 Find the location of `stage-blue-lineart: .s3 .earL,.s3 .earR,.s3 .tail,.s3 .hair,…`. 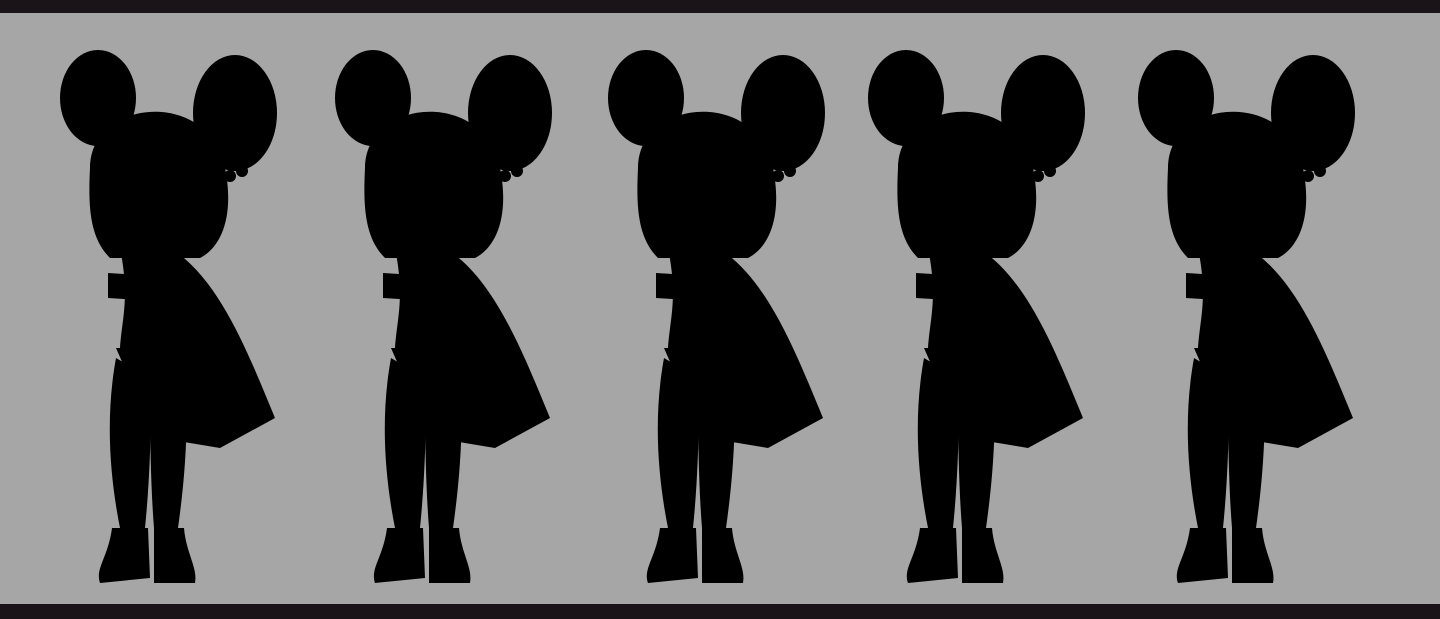

stage-blue-lineart: .s3 .earL,.s3 .earR,.s3 .tail,.s3 .hair,… is located at coordinates (727, 316).